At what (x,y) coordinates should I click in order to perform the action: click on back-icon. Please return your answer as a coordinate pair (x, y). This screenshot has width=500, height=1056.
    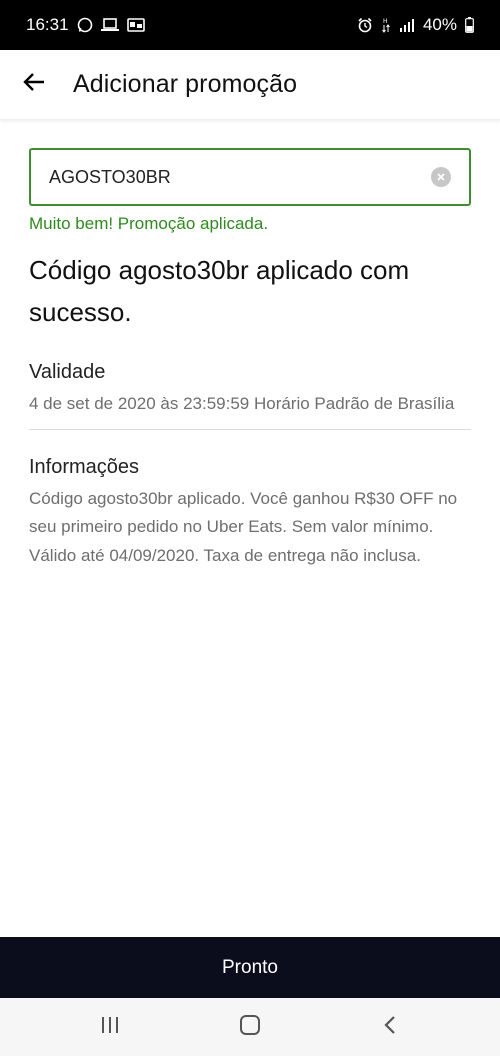
    Looking at the image, I should click on (390, 1027).